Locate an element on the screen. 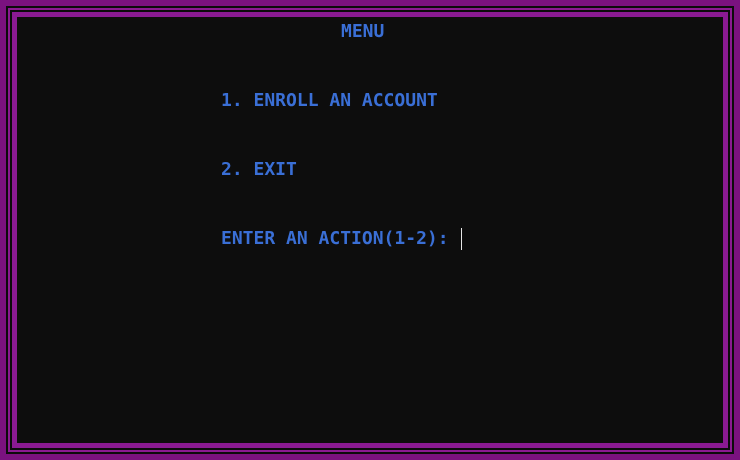 The height and width of the screenshot is (460, 740). menu-title: MENU is located at coordinates (363, 31).